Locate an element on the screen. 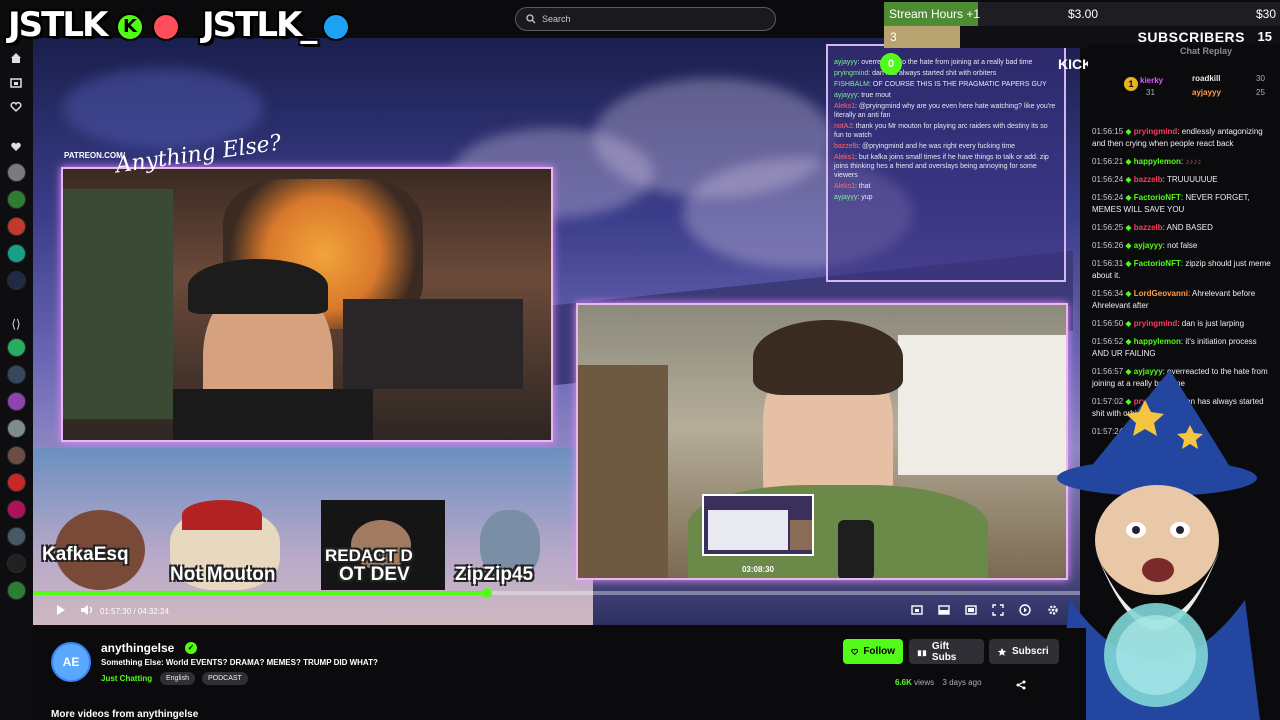 The width and height of the screenshot is (1280, 720). guest-tile: Not Mouton is located at coordinates (240, 545).